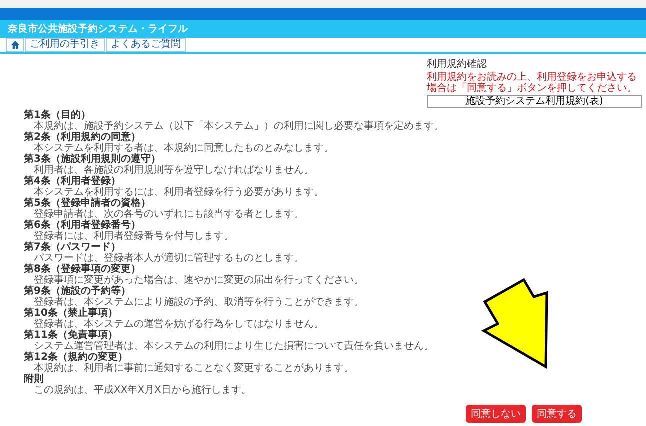  Describe the element at coordinates (98, 29) in the screenshot. I see `site-title: 奈良市公共施設予約システム・ライフル` at that location.